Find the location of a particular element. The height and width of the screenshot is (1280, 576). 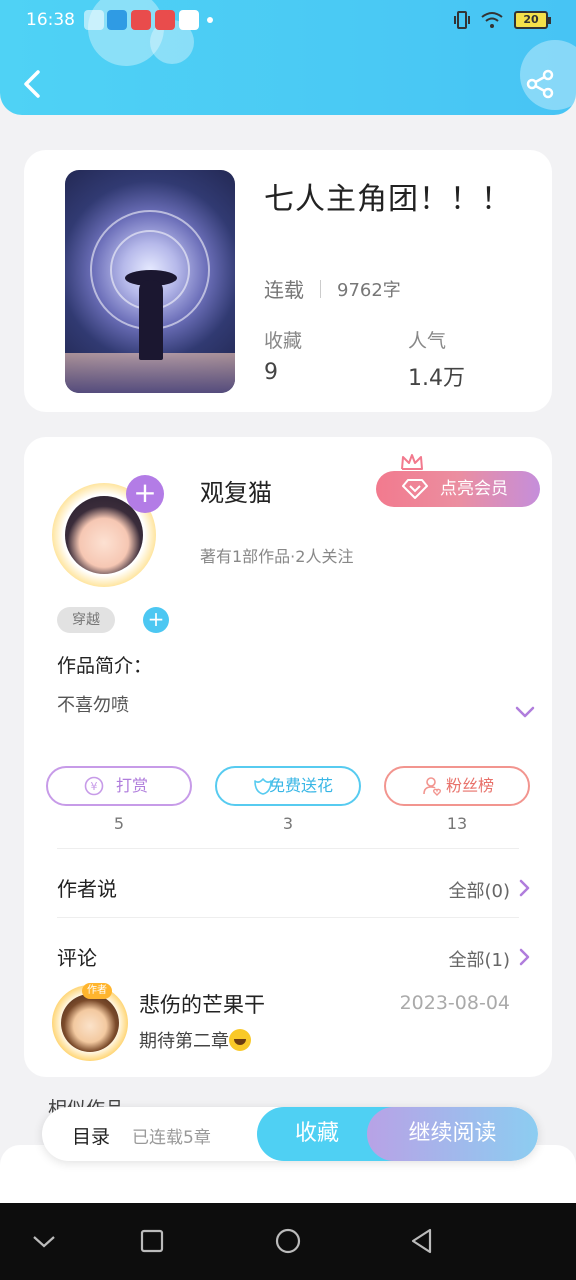

smile-emoji-icon is located at coordinates (240, 1040).